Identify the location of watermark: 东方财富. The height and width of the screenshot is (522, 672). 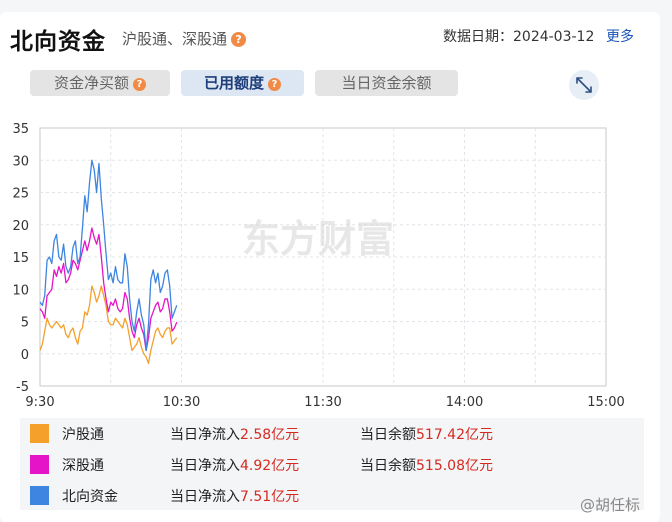
(318, 239).